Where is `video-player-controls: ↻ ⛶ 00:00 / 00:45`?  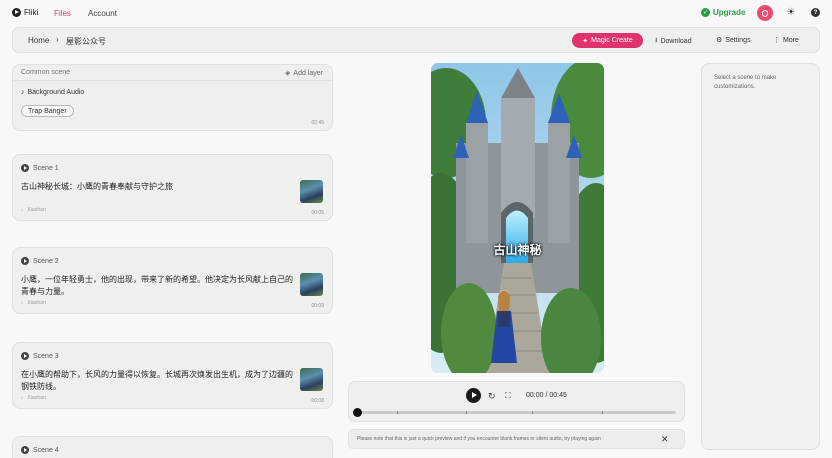 video-player-controls: ↻ ⛶ 00:00 / 00:45 is located at coordinates (516, 401).